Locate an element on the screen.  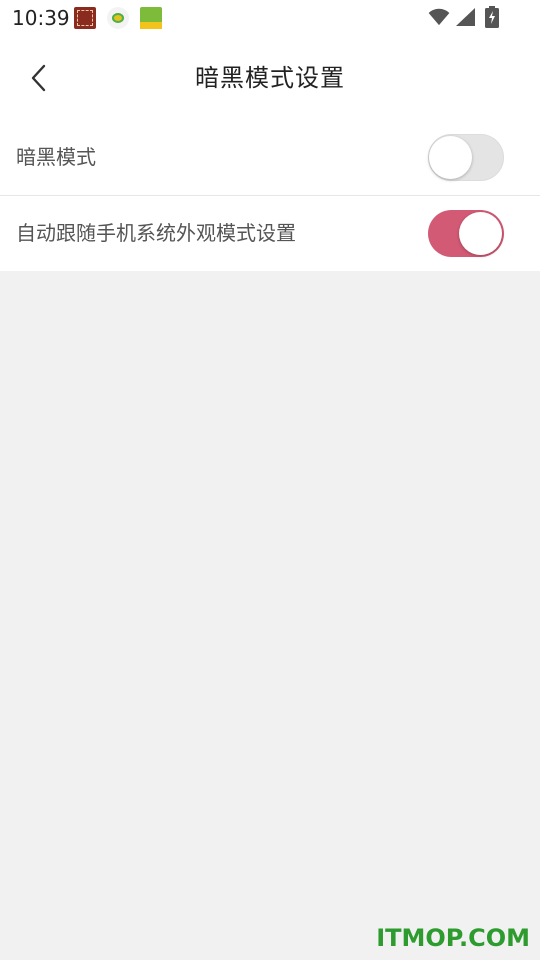
dark-mode-toggle is located at coordinates (466, 157).